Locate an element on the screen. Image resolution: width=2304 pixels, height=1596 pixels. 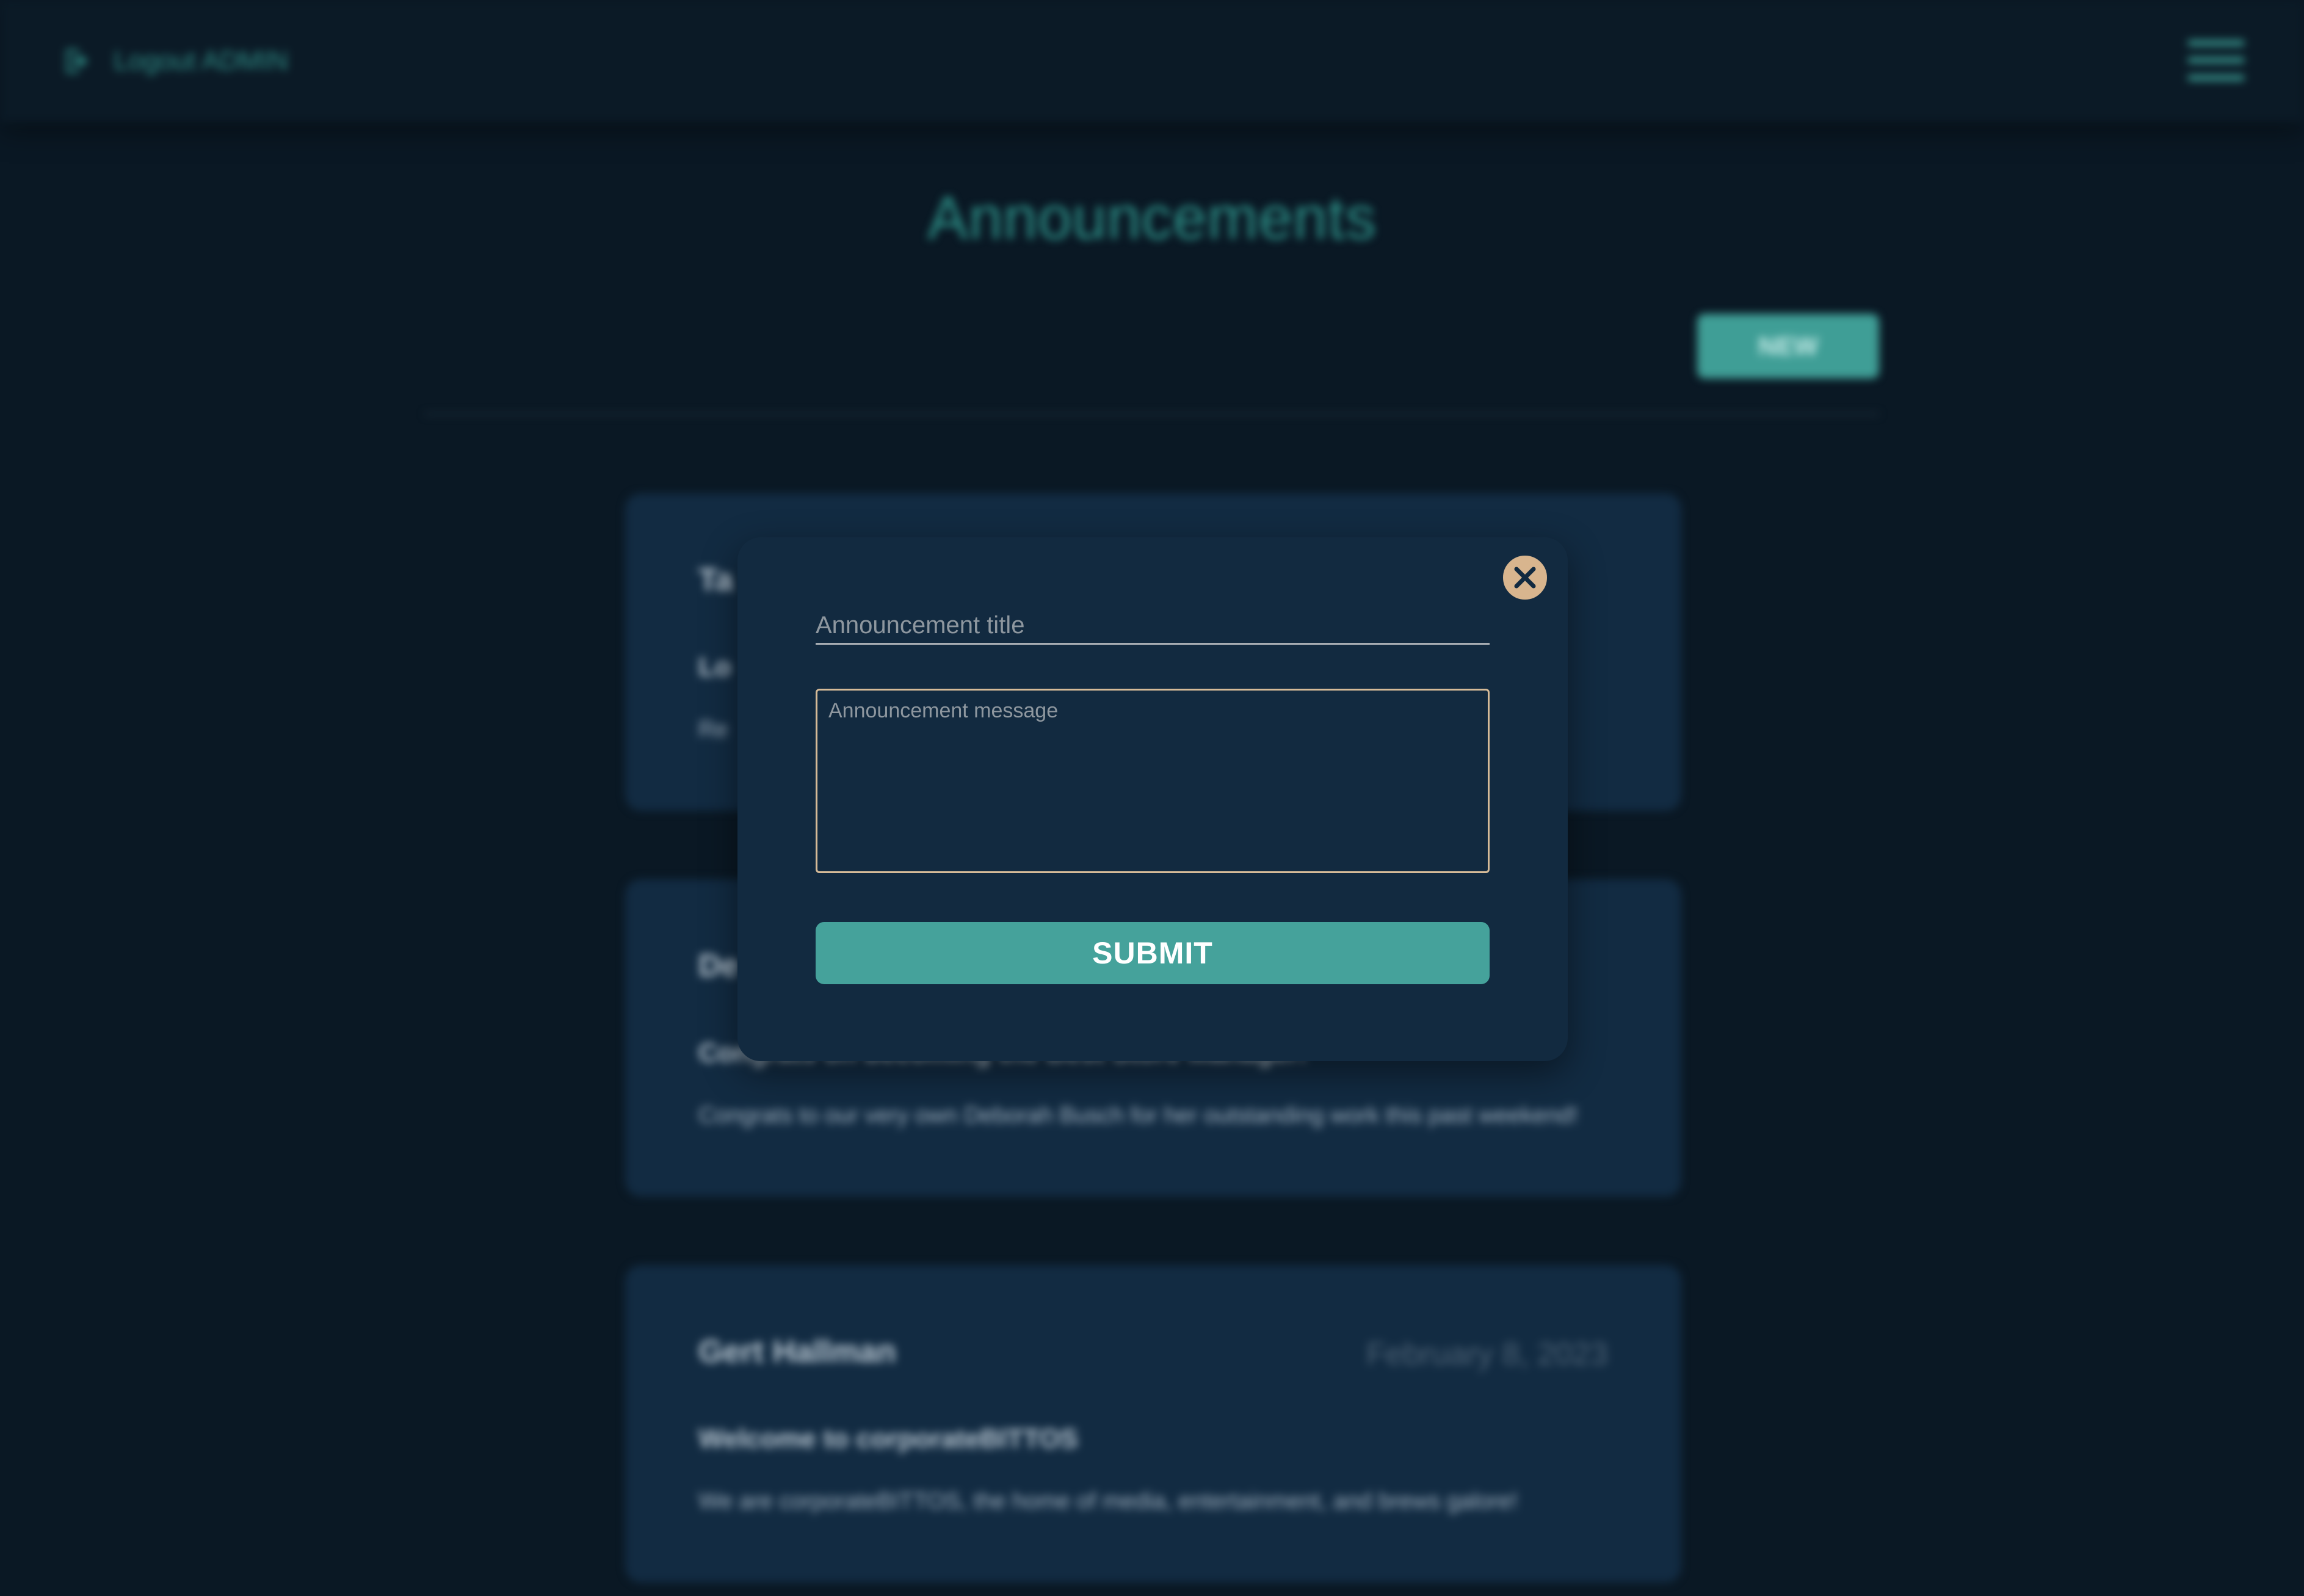
card-subject: Lo is located at coordinates (714, 667).